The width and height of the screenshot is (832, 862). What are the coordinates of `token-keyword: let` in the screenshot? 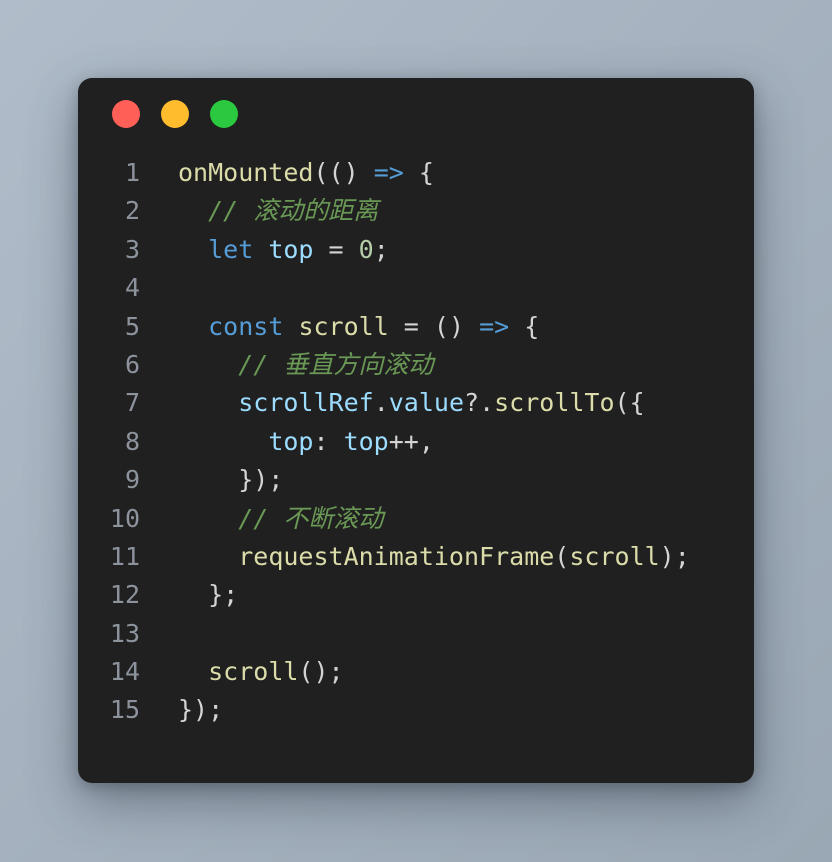 It's located at (231, 249).